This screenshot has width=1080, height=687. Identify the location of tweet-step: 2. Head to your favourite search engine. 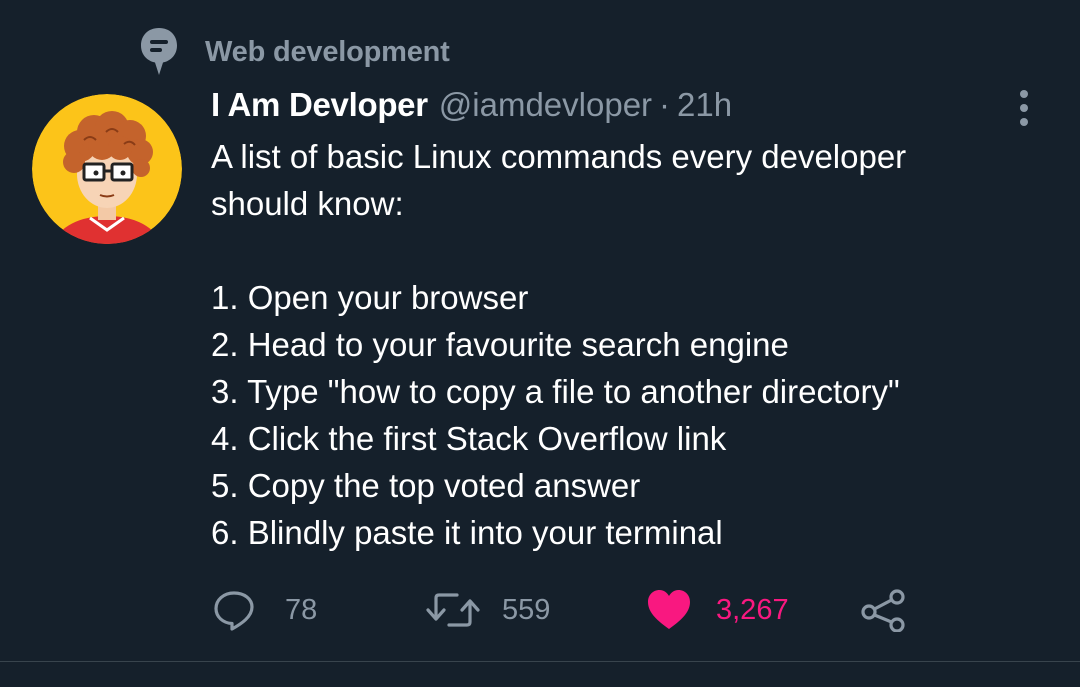
(500, 344).